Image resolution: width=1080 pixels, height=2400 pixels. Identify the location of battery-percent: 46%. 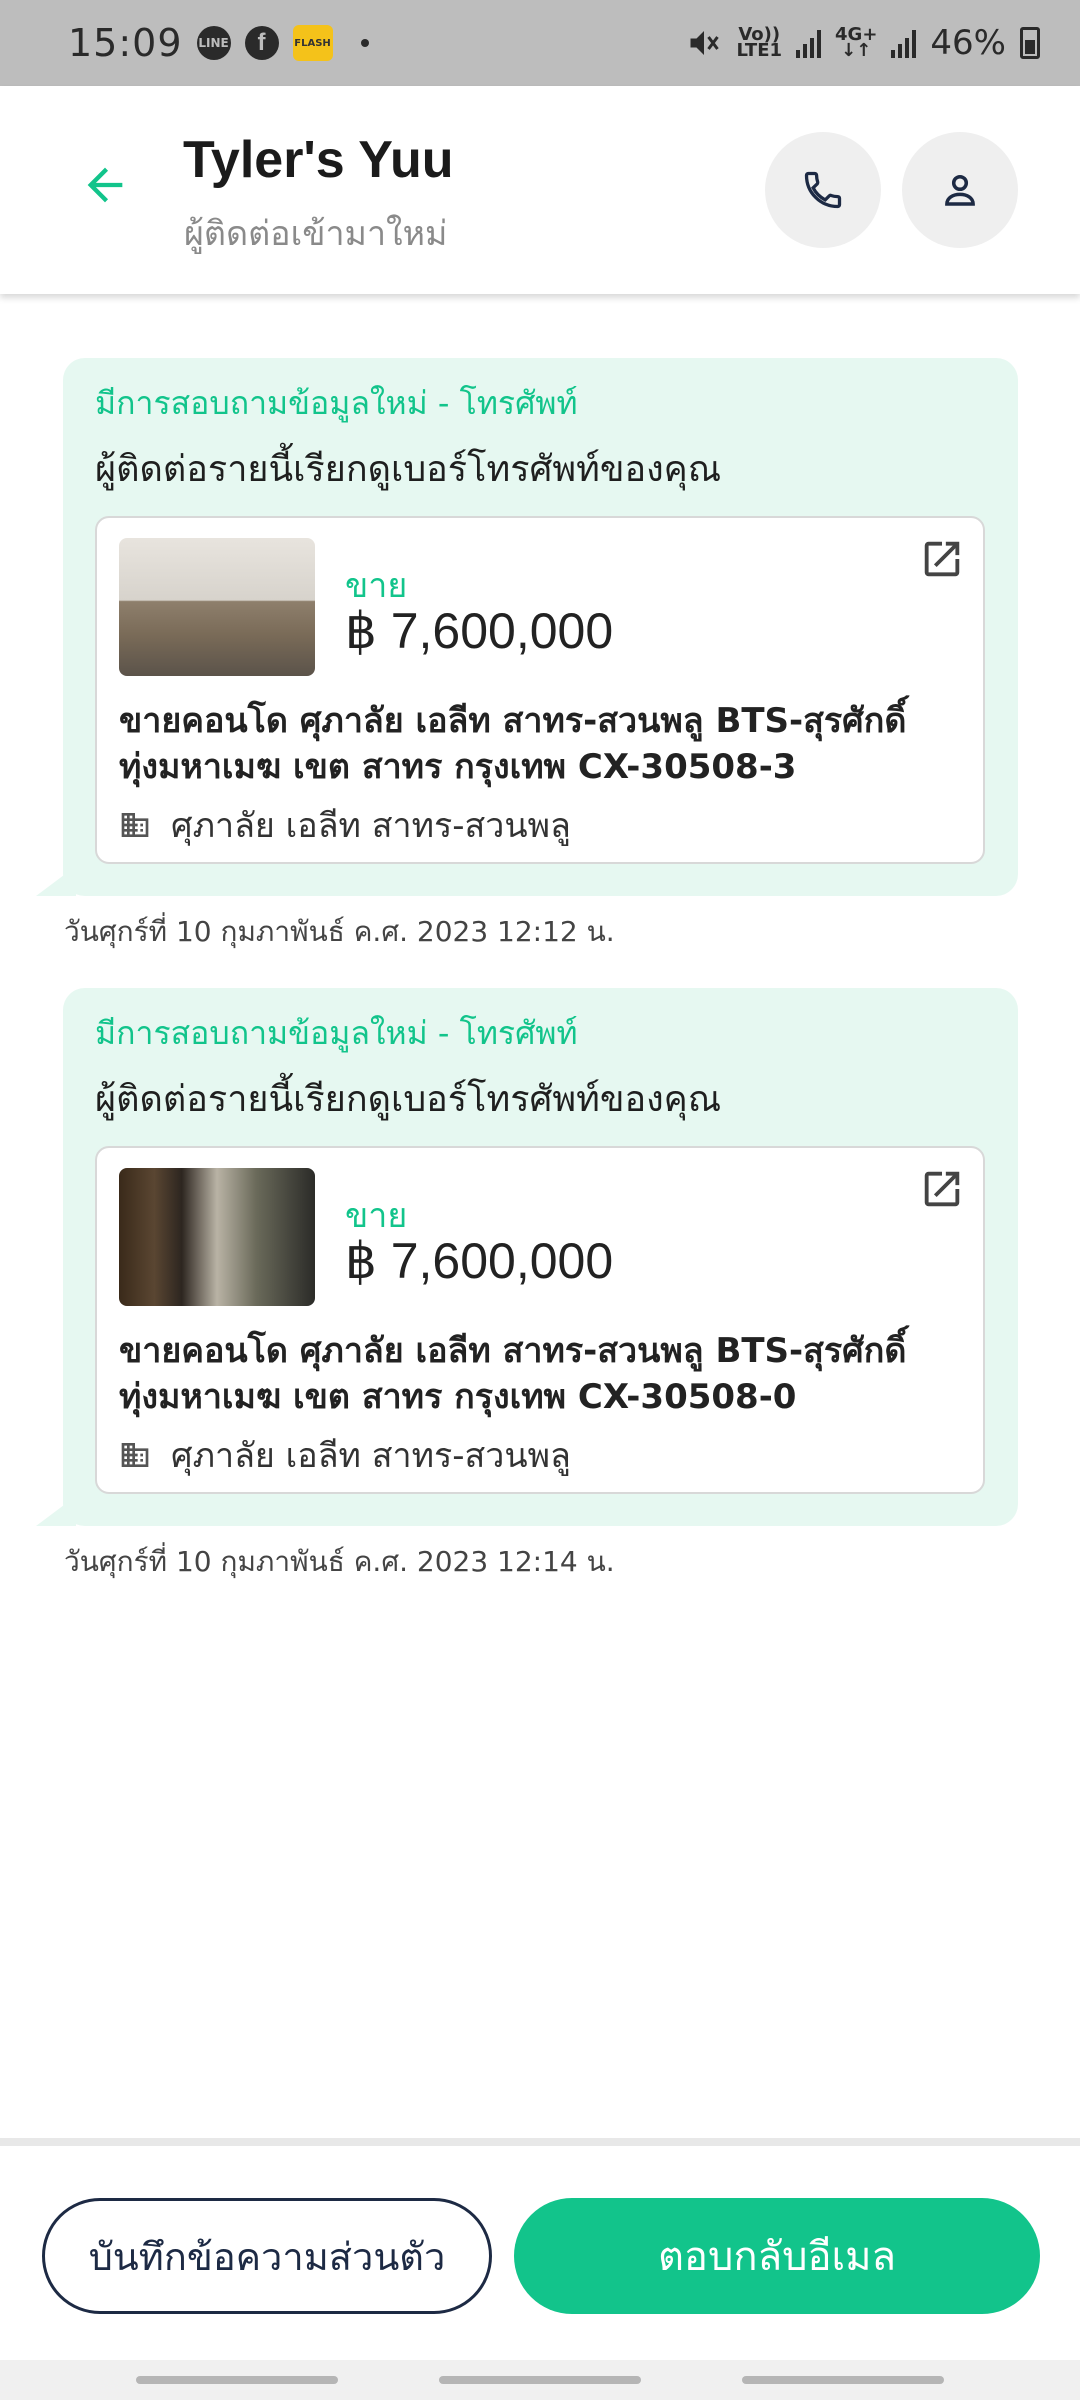
(968, 43).